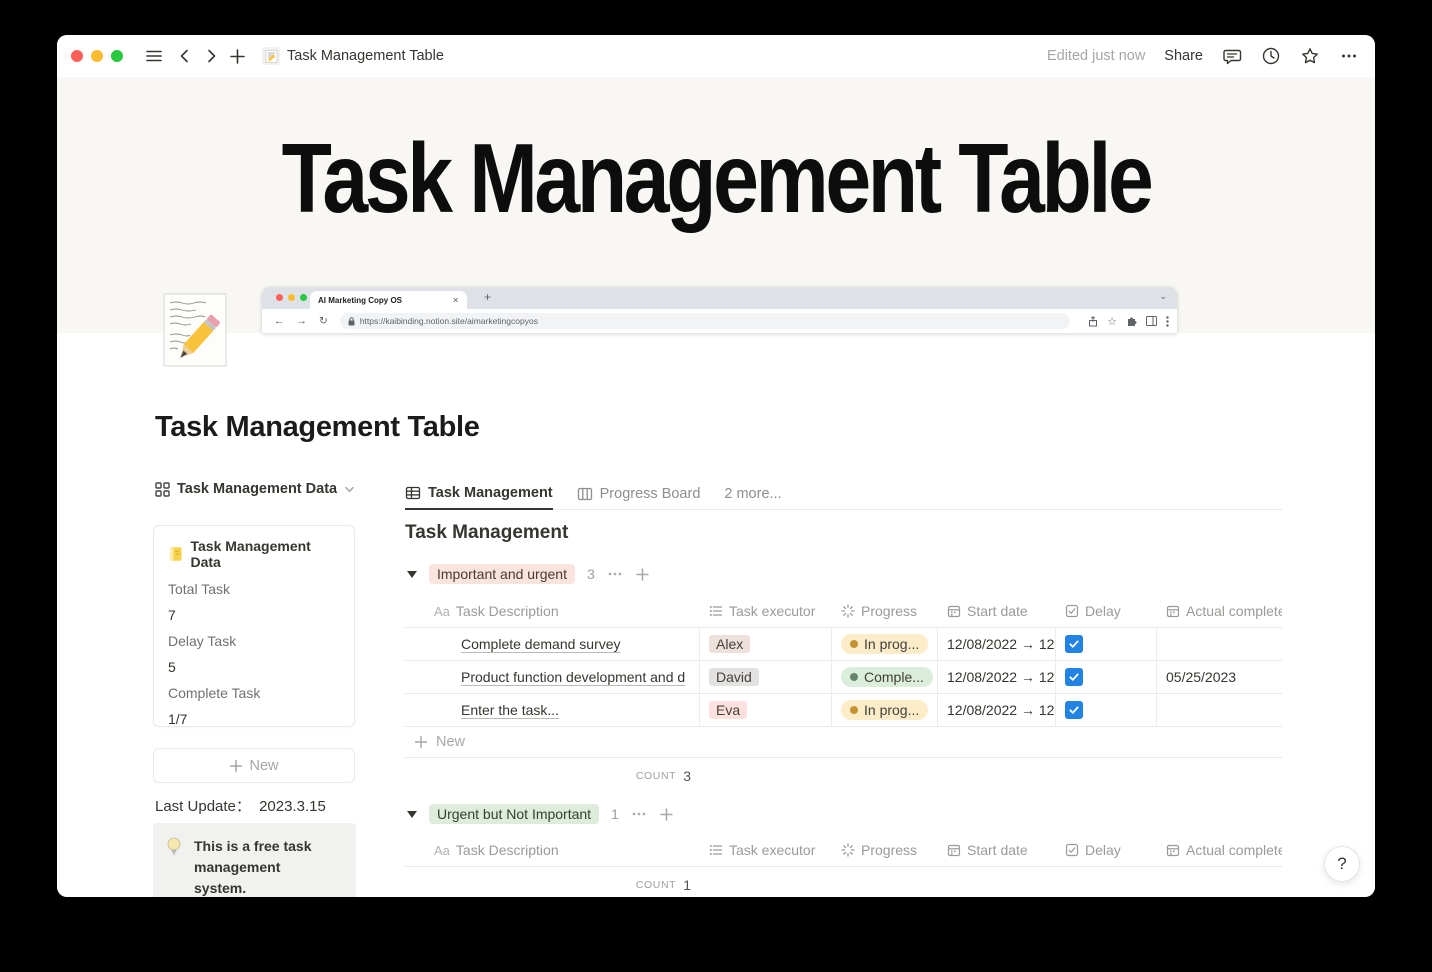 The width and height of the screenshot is (1432, 972). I want to click on group-header-urgent-not-important: Urgent but Not Important 1, so click(540, 814).